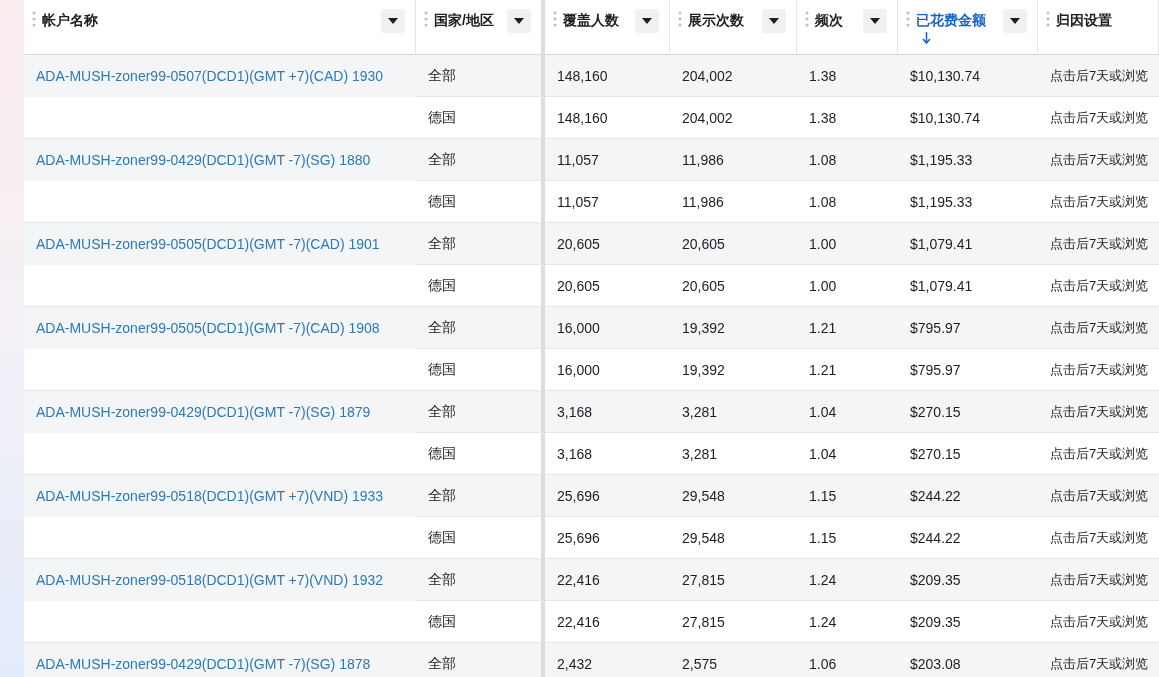  I want to click on column-header: 归因设置, so click(1084, 20).